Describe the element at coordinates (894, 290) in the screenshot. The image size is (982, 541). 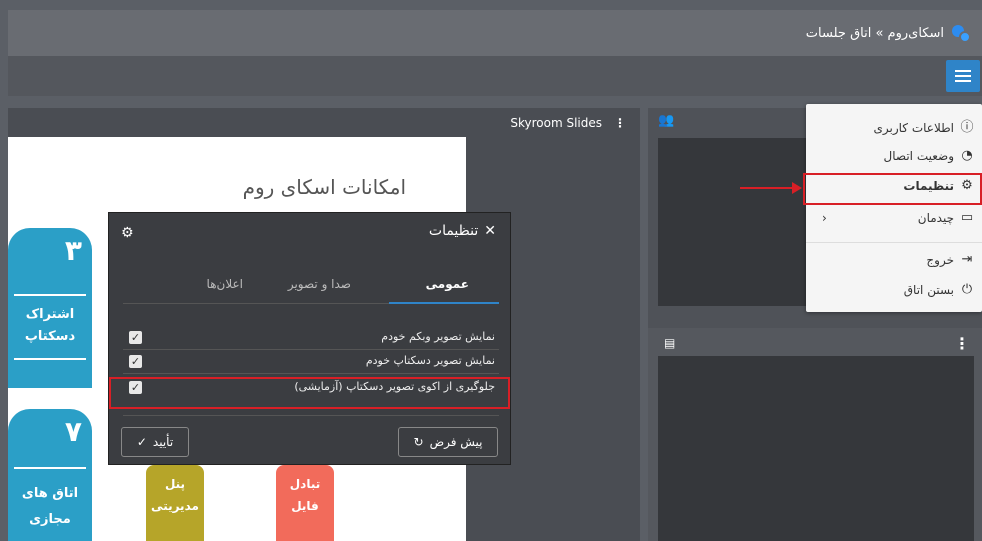
I see `menu-item-close-room: ⏻ بستن اتاق` at that location.